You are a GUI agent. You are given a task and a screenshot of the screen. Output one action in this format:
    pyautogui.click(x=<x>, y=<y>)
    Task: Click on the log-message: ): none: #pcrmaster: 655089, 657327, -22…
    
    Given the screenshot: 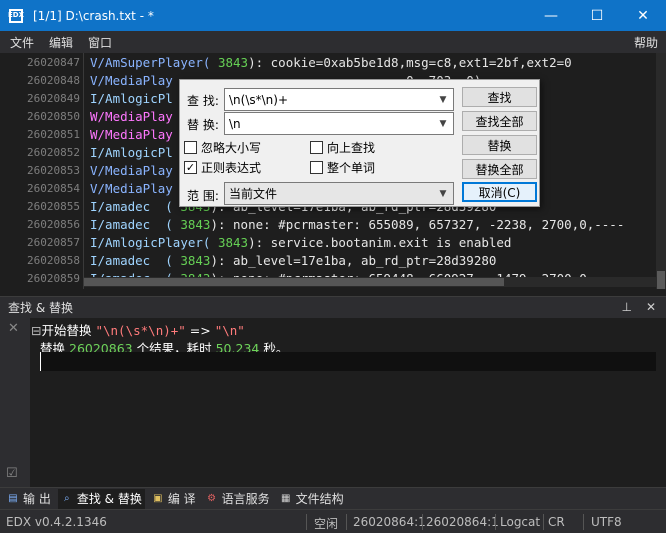 What is the action you would take?
    pyautogui.click(x=417, y=224)
    